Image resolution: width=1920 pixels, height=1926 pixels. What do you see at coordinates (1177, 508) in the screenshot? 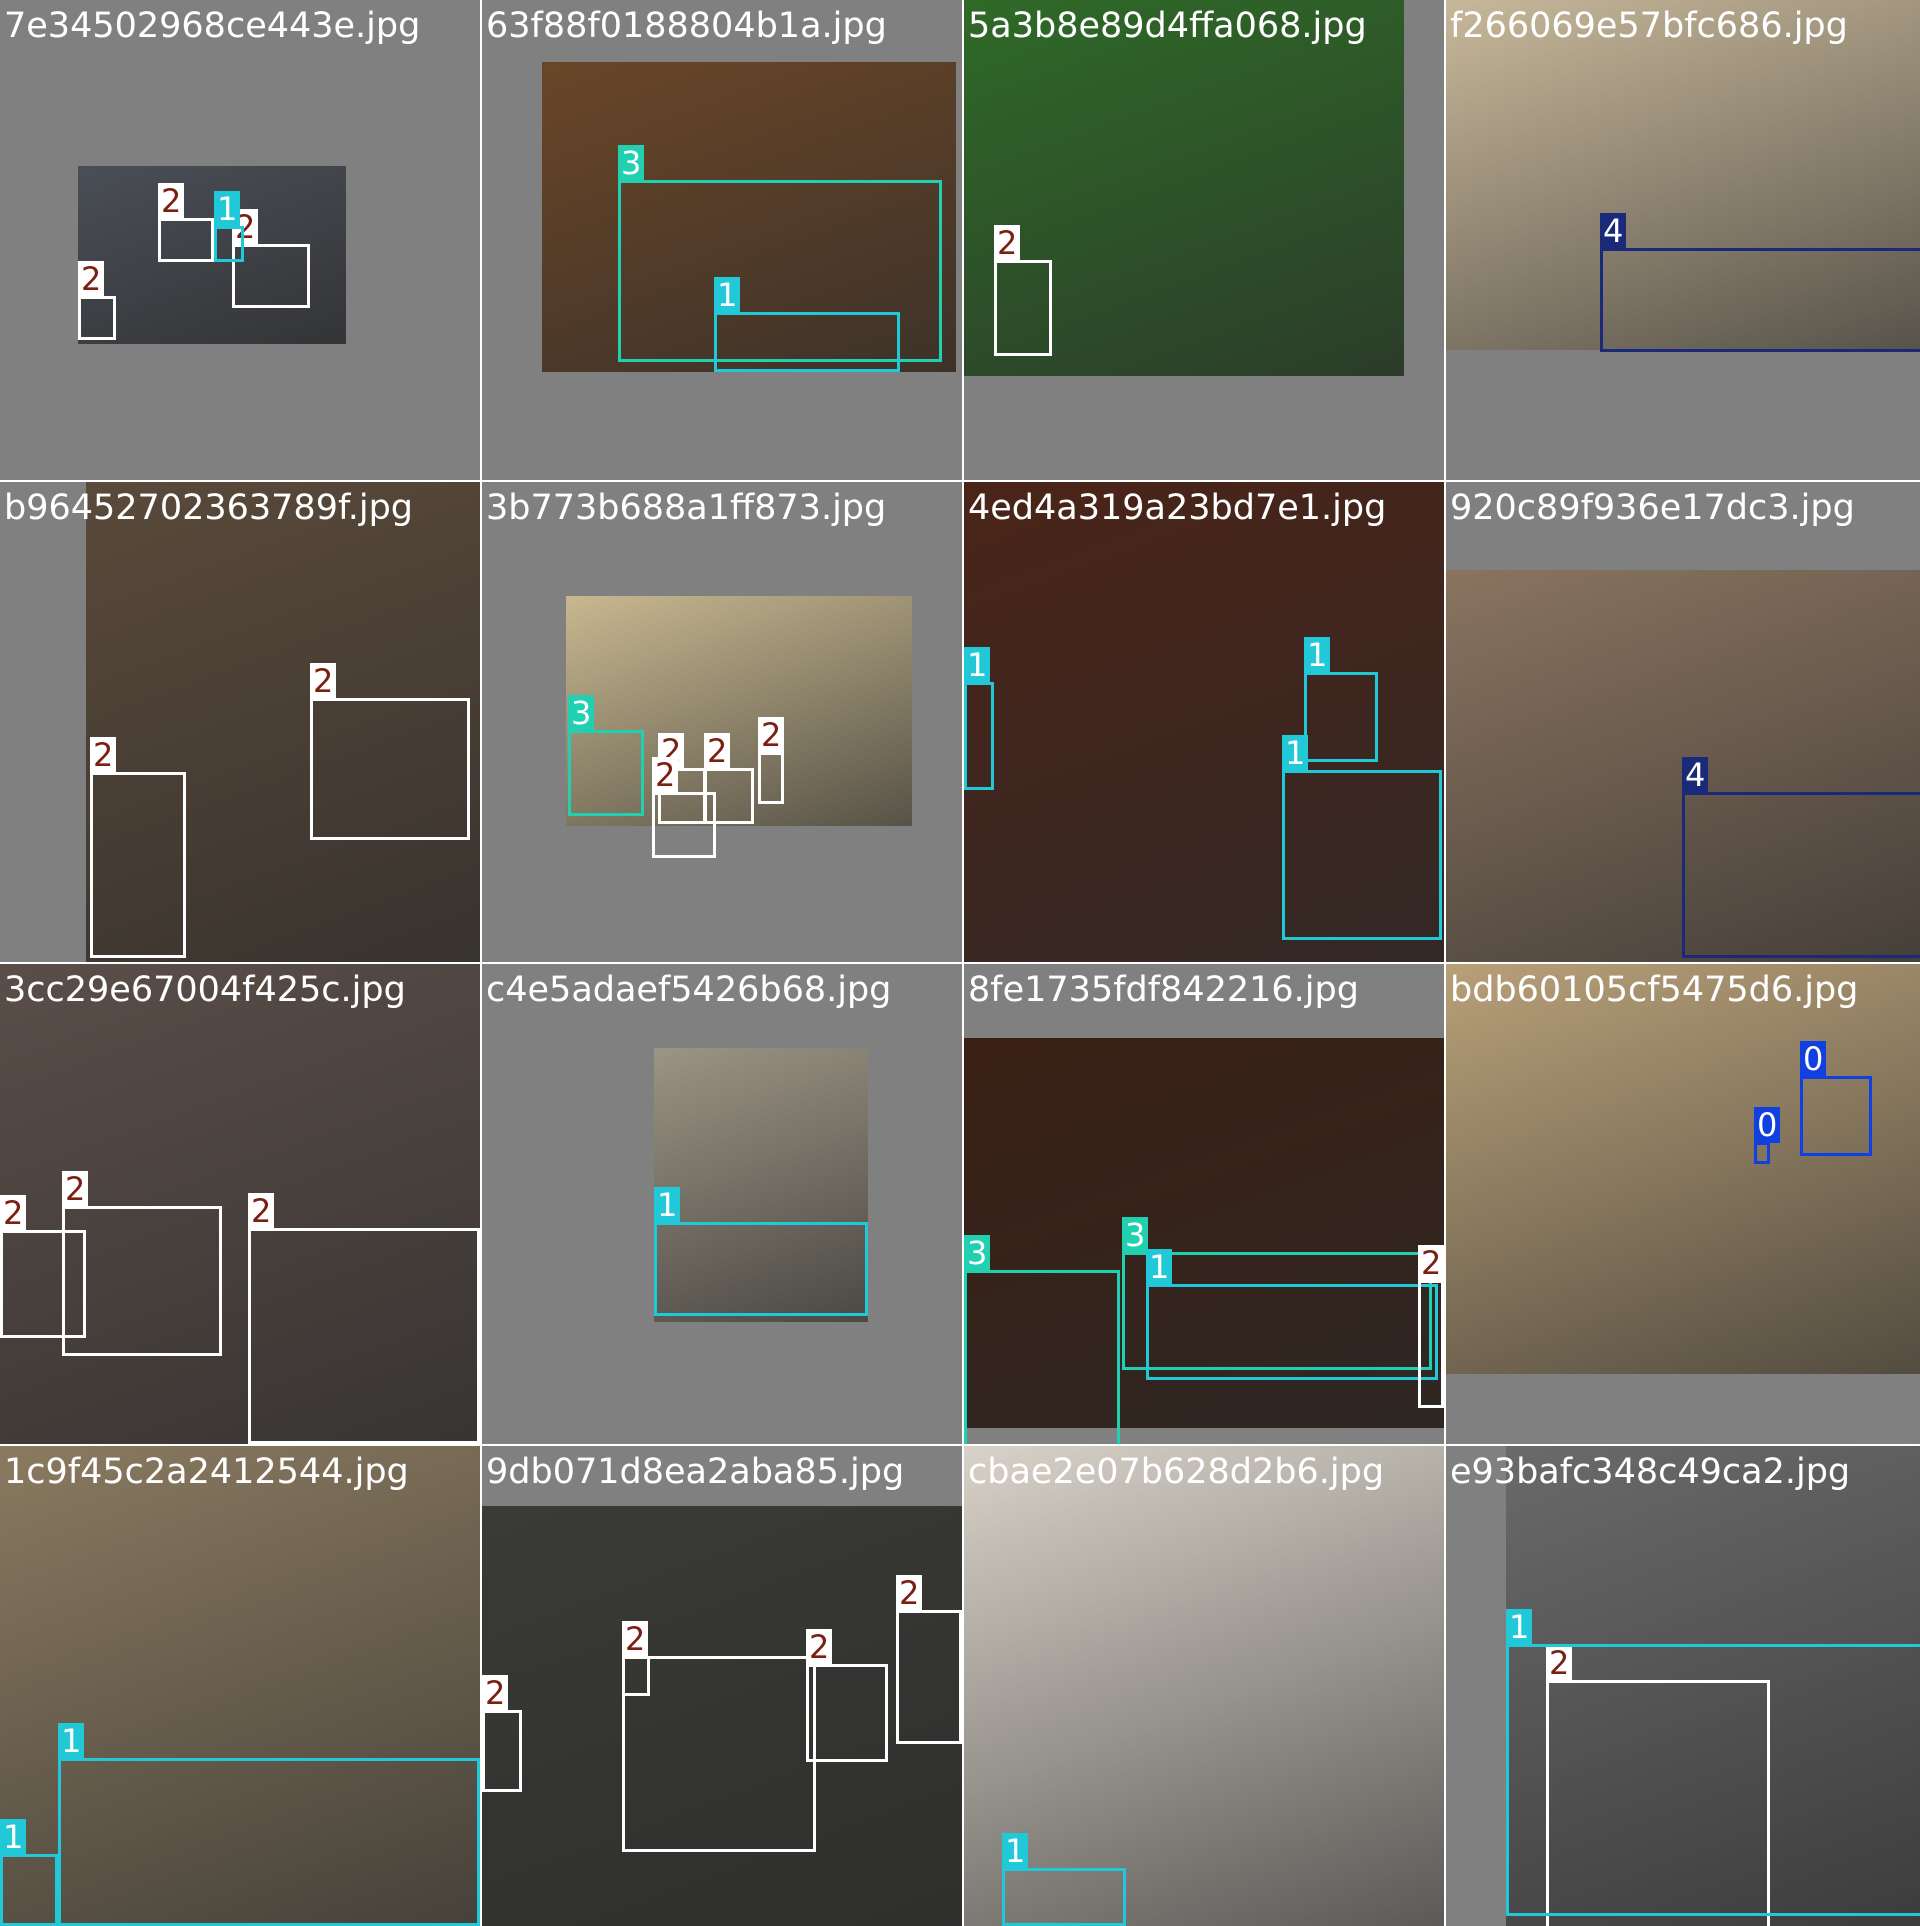
I see `file-name-label: 4ed4a319a23bd7e1.jpg` at bounding box center [1177, 508].